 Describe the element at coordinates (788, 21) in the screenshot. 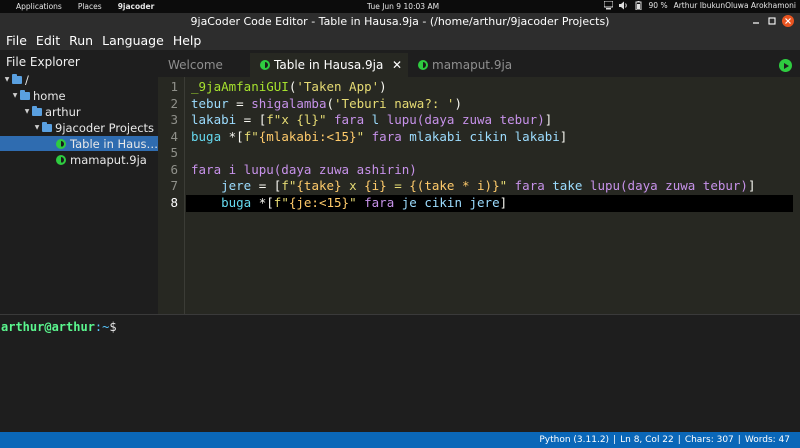

I see `close-window-icon` at that location.